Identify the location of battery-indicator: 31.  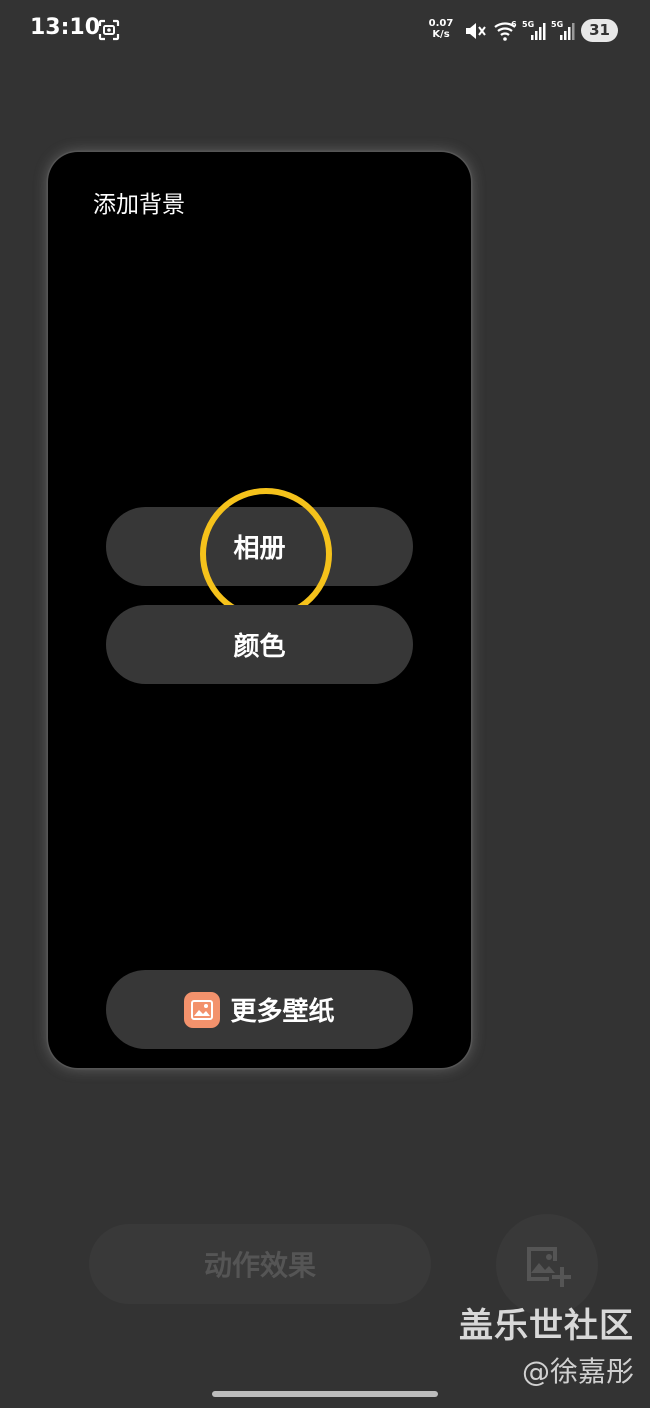
(599, 30).